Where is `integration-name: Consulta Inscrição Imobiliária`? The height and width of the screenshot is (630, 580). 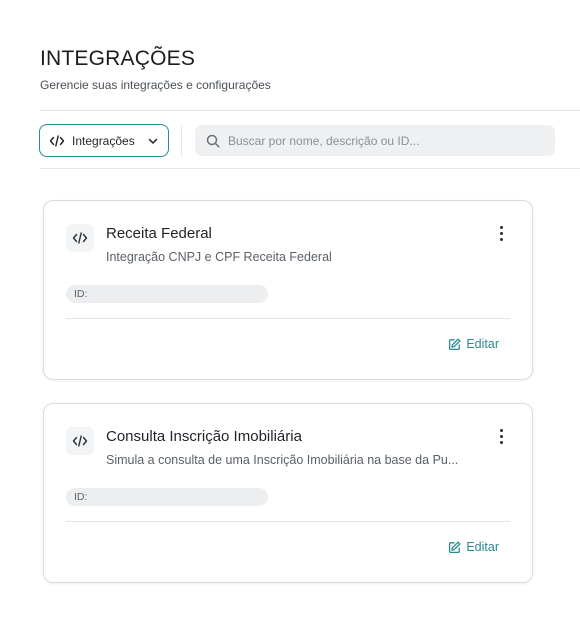 integration-name: Consulta Inscrição Imobiliária is located at coordinates (204, 436).